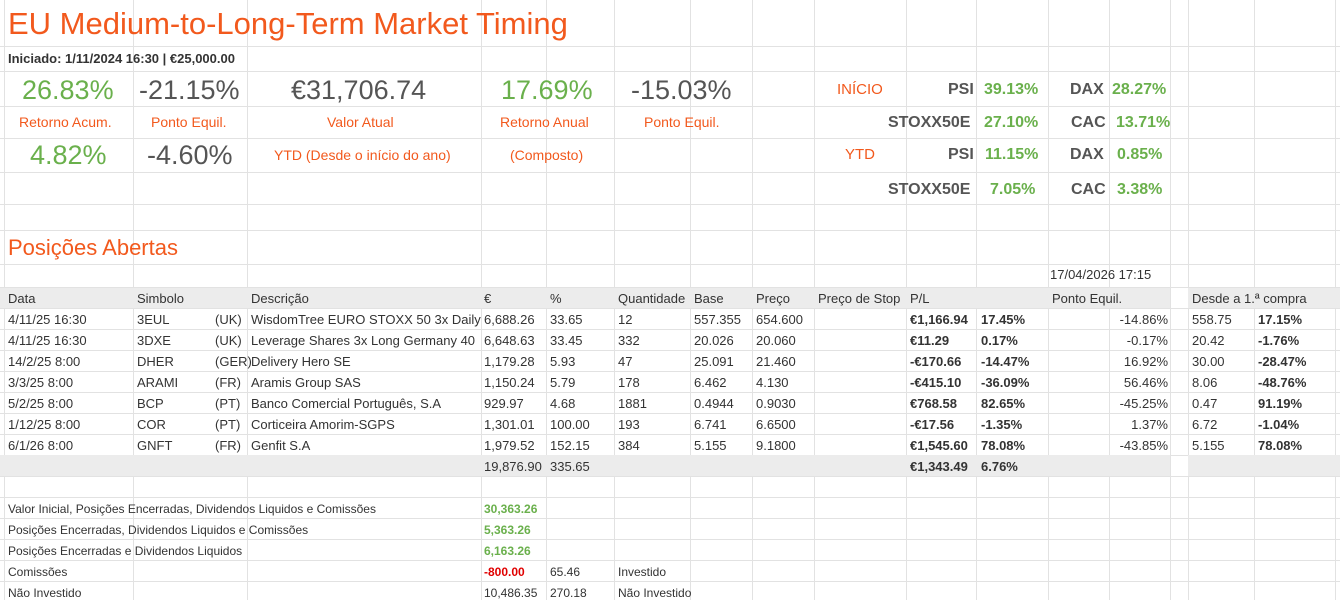 This screenshot has height=600, width=1340. I want to click on cell-eur: 1,179.28, so click(509, 361).